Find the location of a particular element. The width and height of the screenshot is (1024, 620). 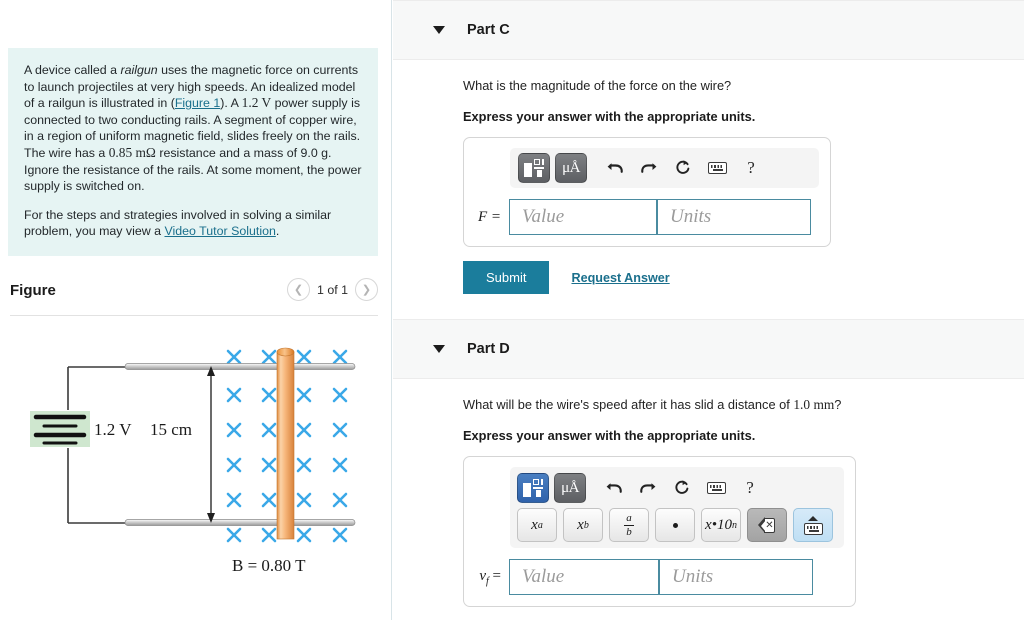

magnetic-field-label: B = 0.80 T is located at coordinates (269, 565).